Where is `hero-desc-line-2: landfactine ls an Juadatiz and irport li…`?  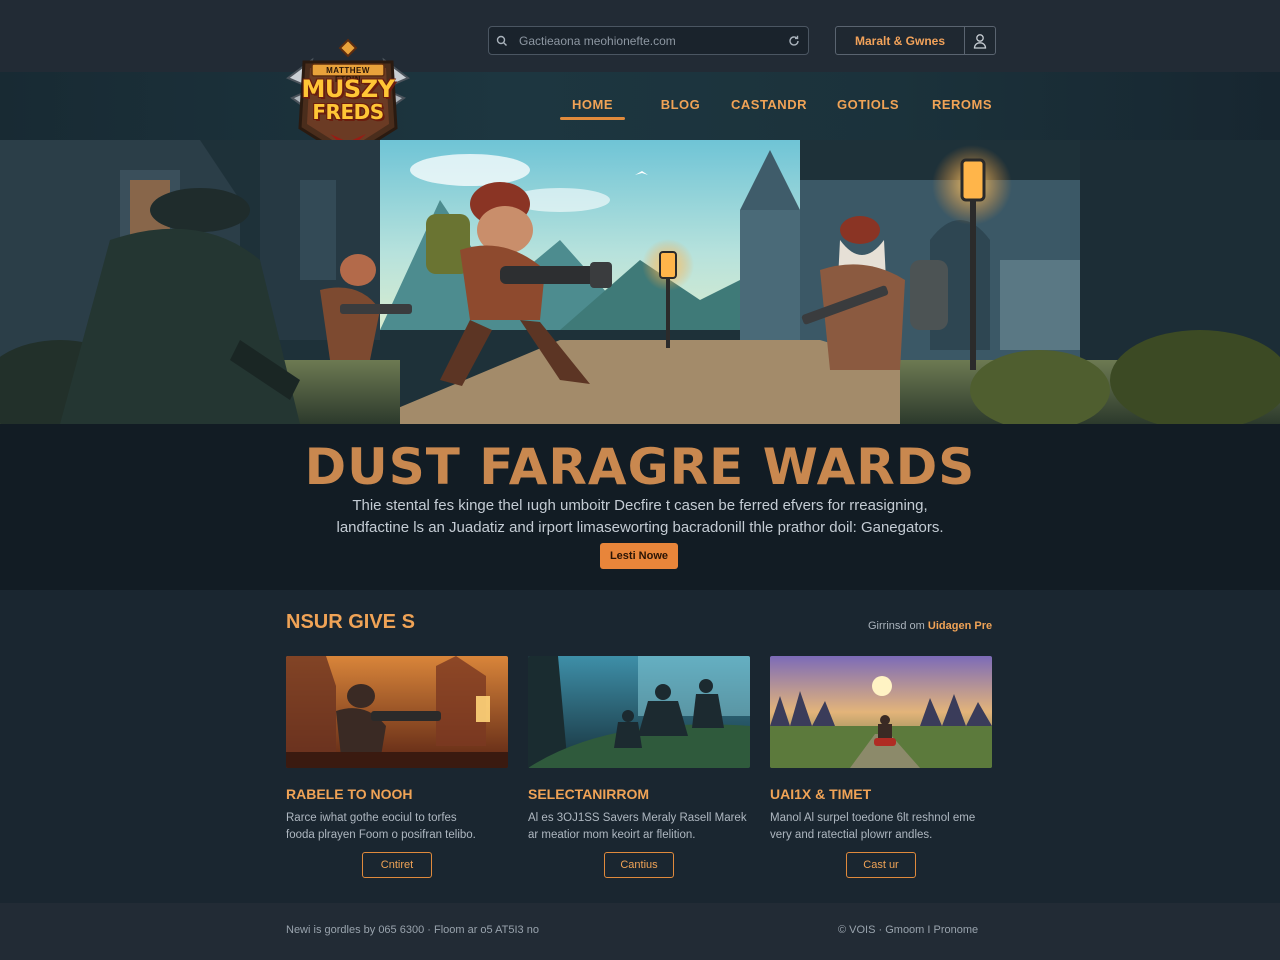
hero-desc-line-2: landfactine ls an Juadatiz and irport li… is located at coordinates (640, 527).